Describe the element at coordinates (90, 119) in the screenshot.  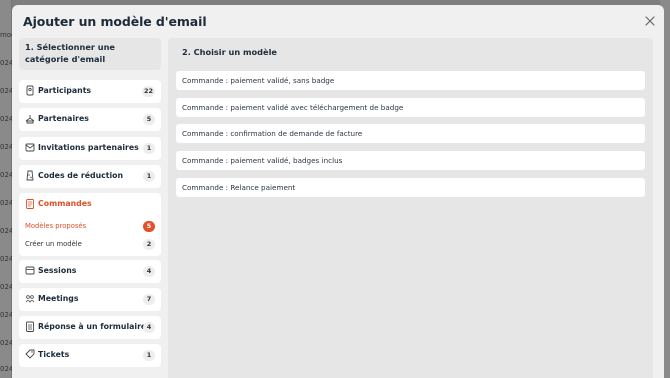
I see `category-partenaires: Partenaires 5` at that location.